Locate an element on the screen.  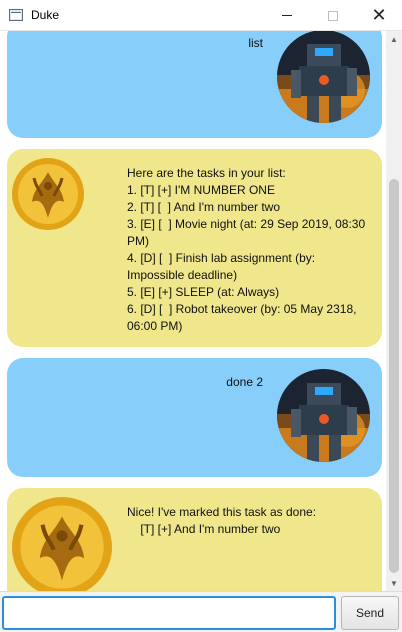
minimize-button is located at coordinates (287, 15).